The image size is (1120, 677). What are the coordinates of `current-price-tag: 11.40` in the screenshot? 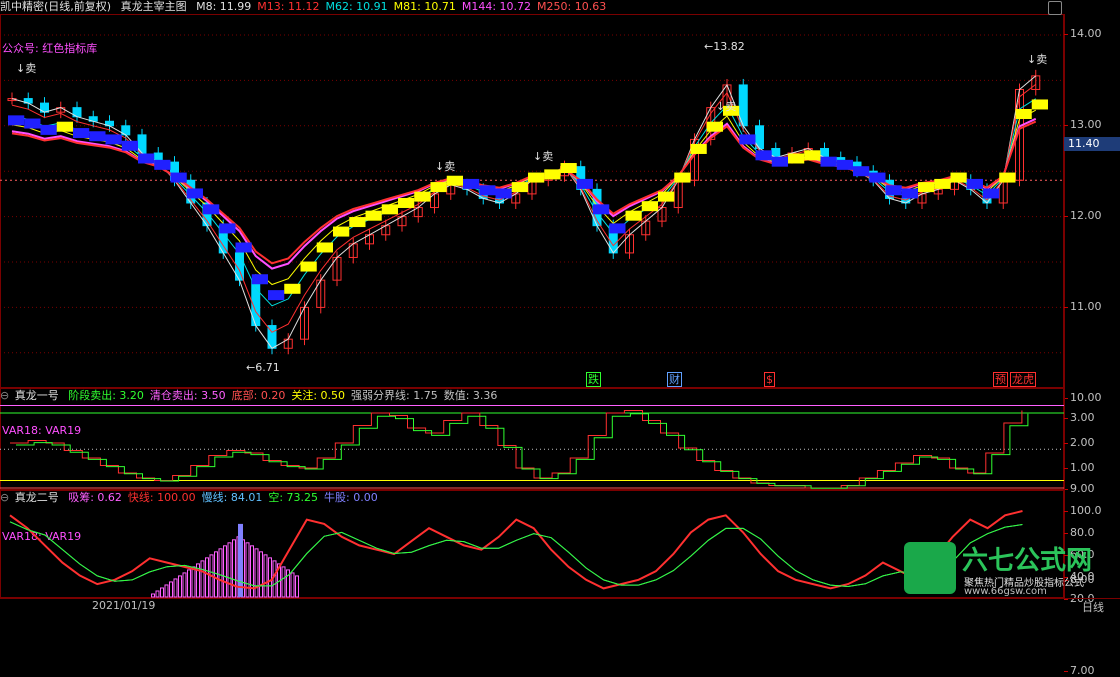 It's located at (1092, 144).